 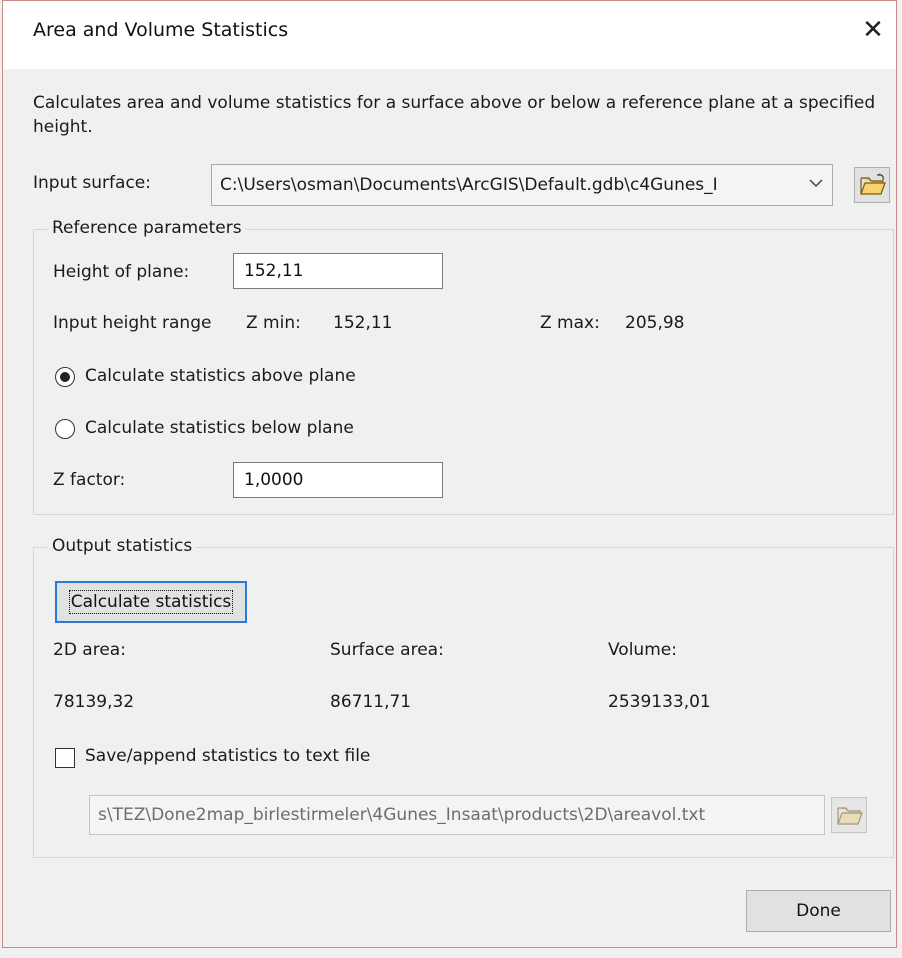 I want to click on calculate-statistics-label: Calculate statistics, so click(x=151, y=602).